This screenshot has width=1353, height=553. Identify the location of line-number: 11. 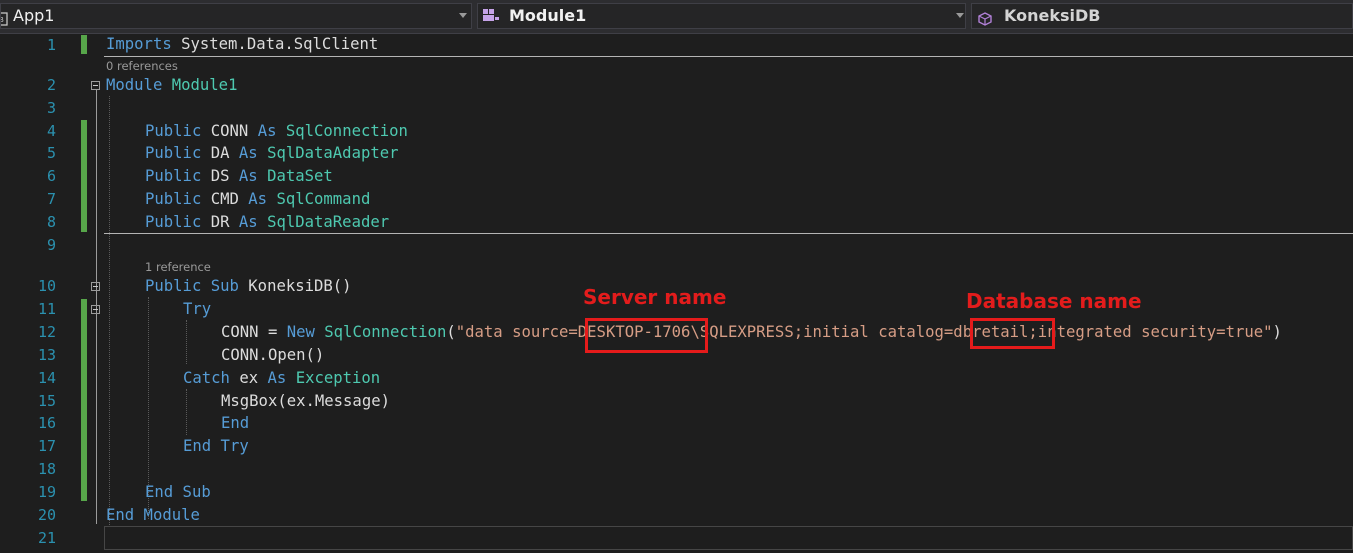
(46, 309).